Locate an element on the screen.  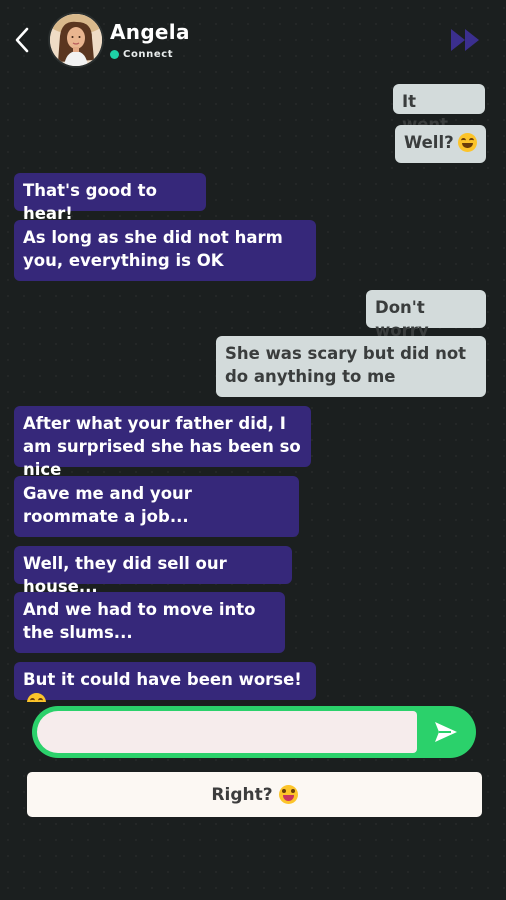
message-text: Well? is located at coordinates (429, 142).